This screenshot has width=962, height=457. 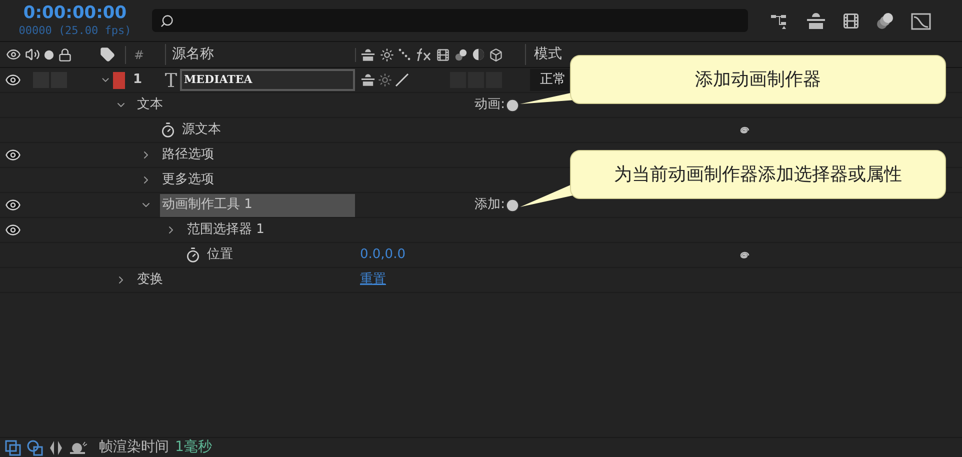 What do you see at coordinates (219, 255) in the screenshot?
I see `property-name: 位置` at bounding box center [219, 255].